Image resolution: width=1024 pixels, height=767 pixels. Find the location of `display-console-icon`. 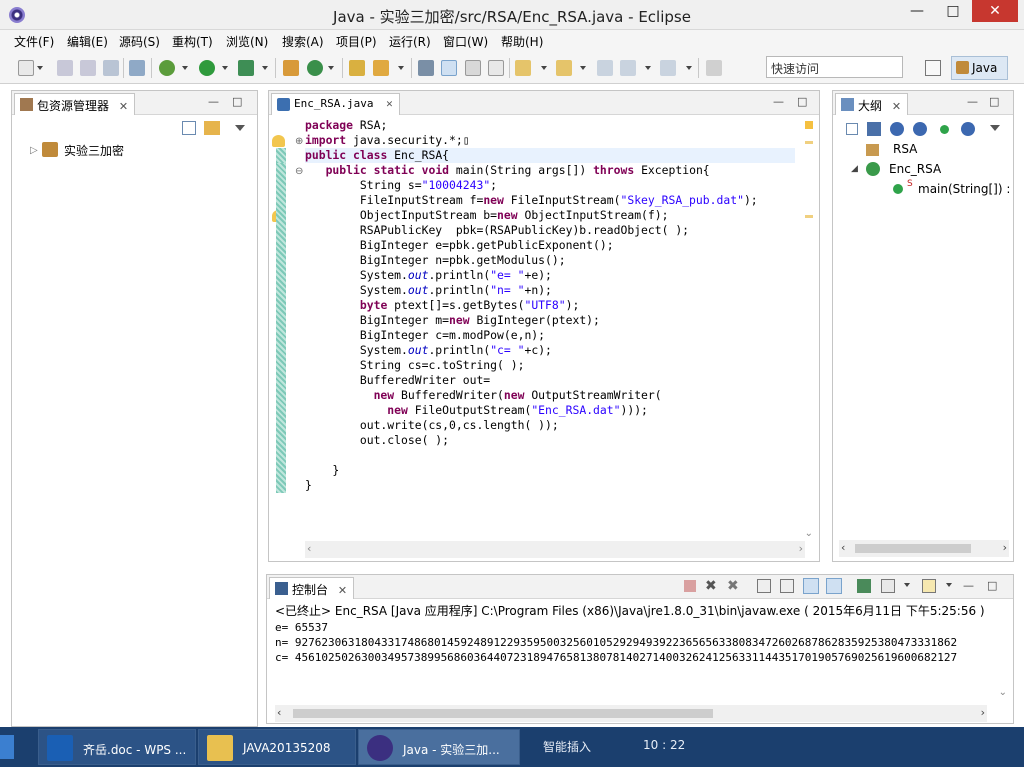

display-console-icon is located at coordinates (888, 586).